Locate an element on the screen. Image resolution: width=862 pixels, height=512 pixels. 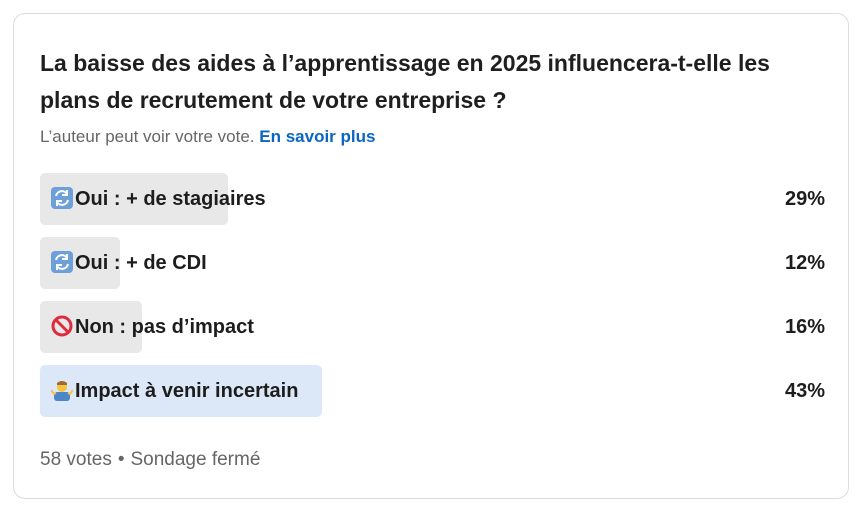
poll-option-label: Impact à venir incertain is located at coordinates (174, 391).